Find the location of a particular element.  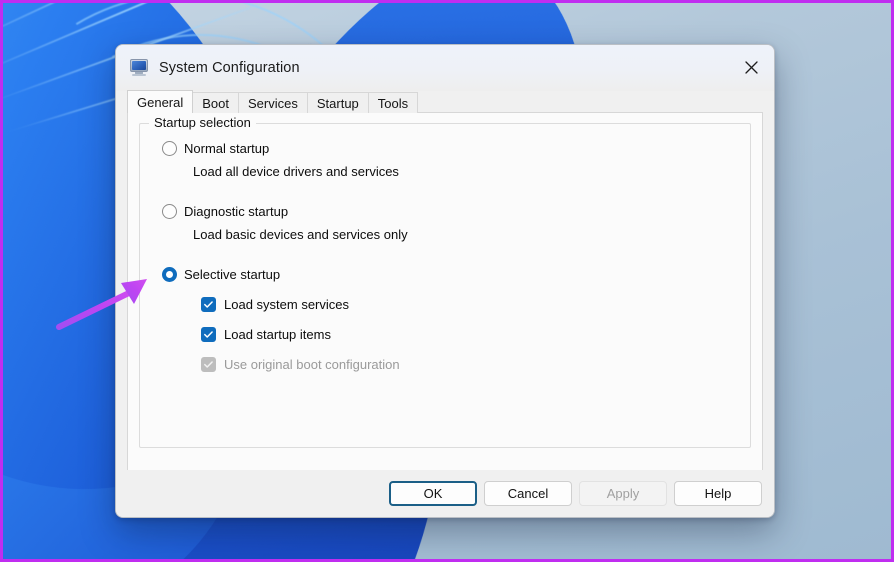

apply-button-label: Apply is located at coordinates (623, 493).